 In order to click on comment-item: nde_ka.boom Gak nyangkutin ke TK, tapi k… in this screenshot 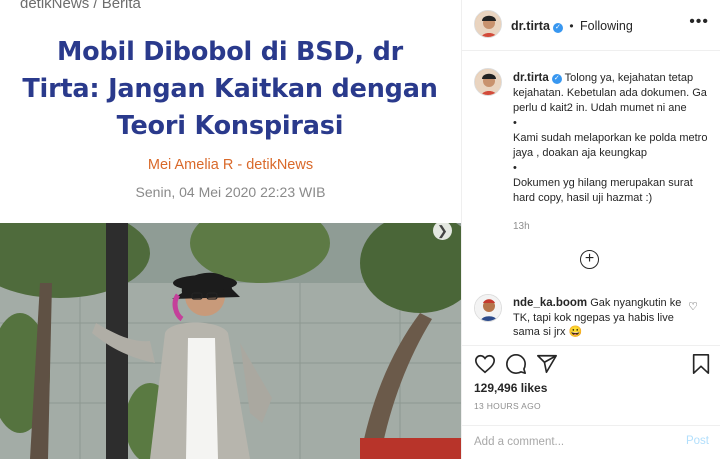, I will do `click(599, 318)`.